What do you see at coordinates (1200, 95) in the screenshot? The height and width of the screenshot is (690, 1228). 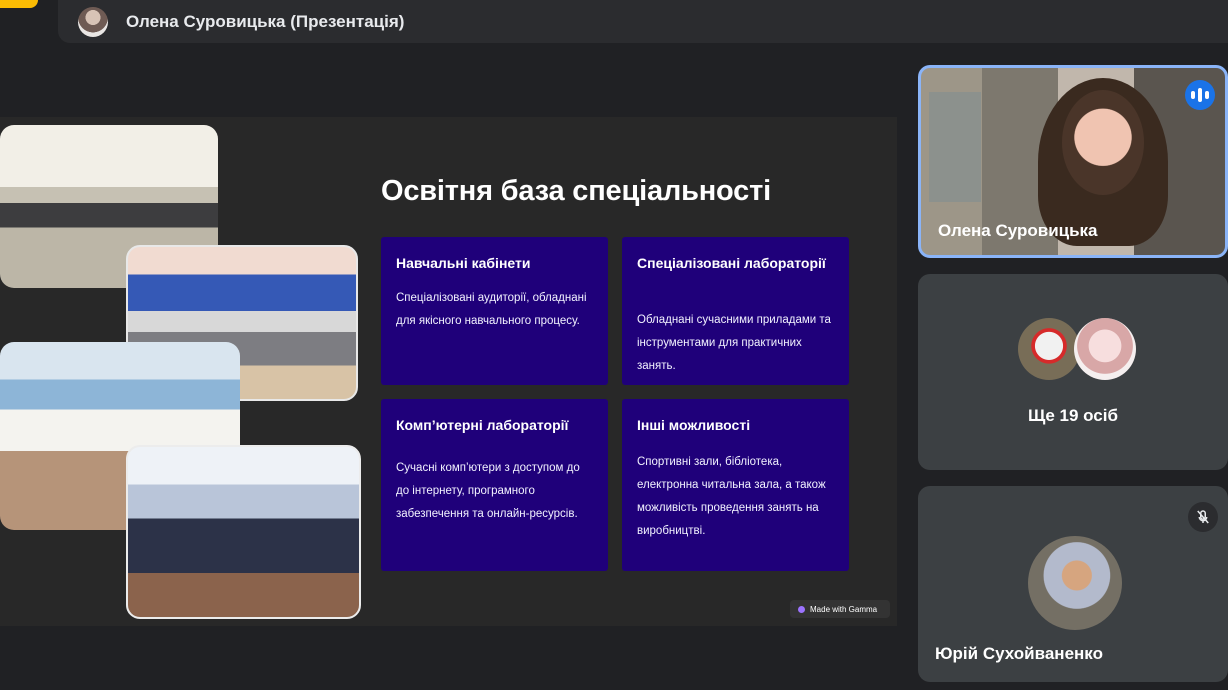 I see `speaking-indicator-icon` at bounding box center [1200, 95].